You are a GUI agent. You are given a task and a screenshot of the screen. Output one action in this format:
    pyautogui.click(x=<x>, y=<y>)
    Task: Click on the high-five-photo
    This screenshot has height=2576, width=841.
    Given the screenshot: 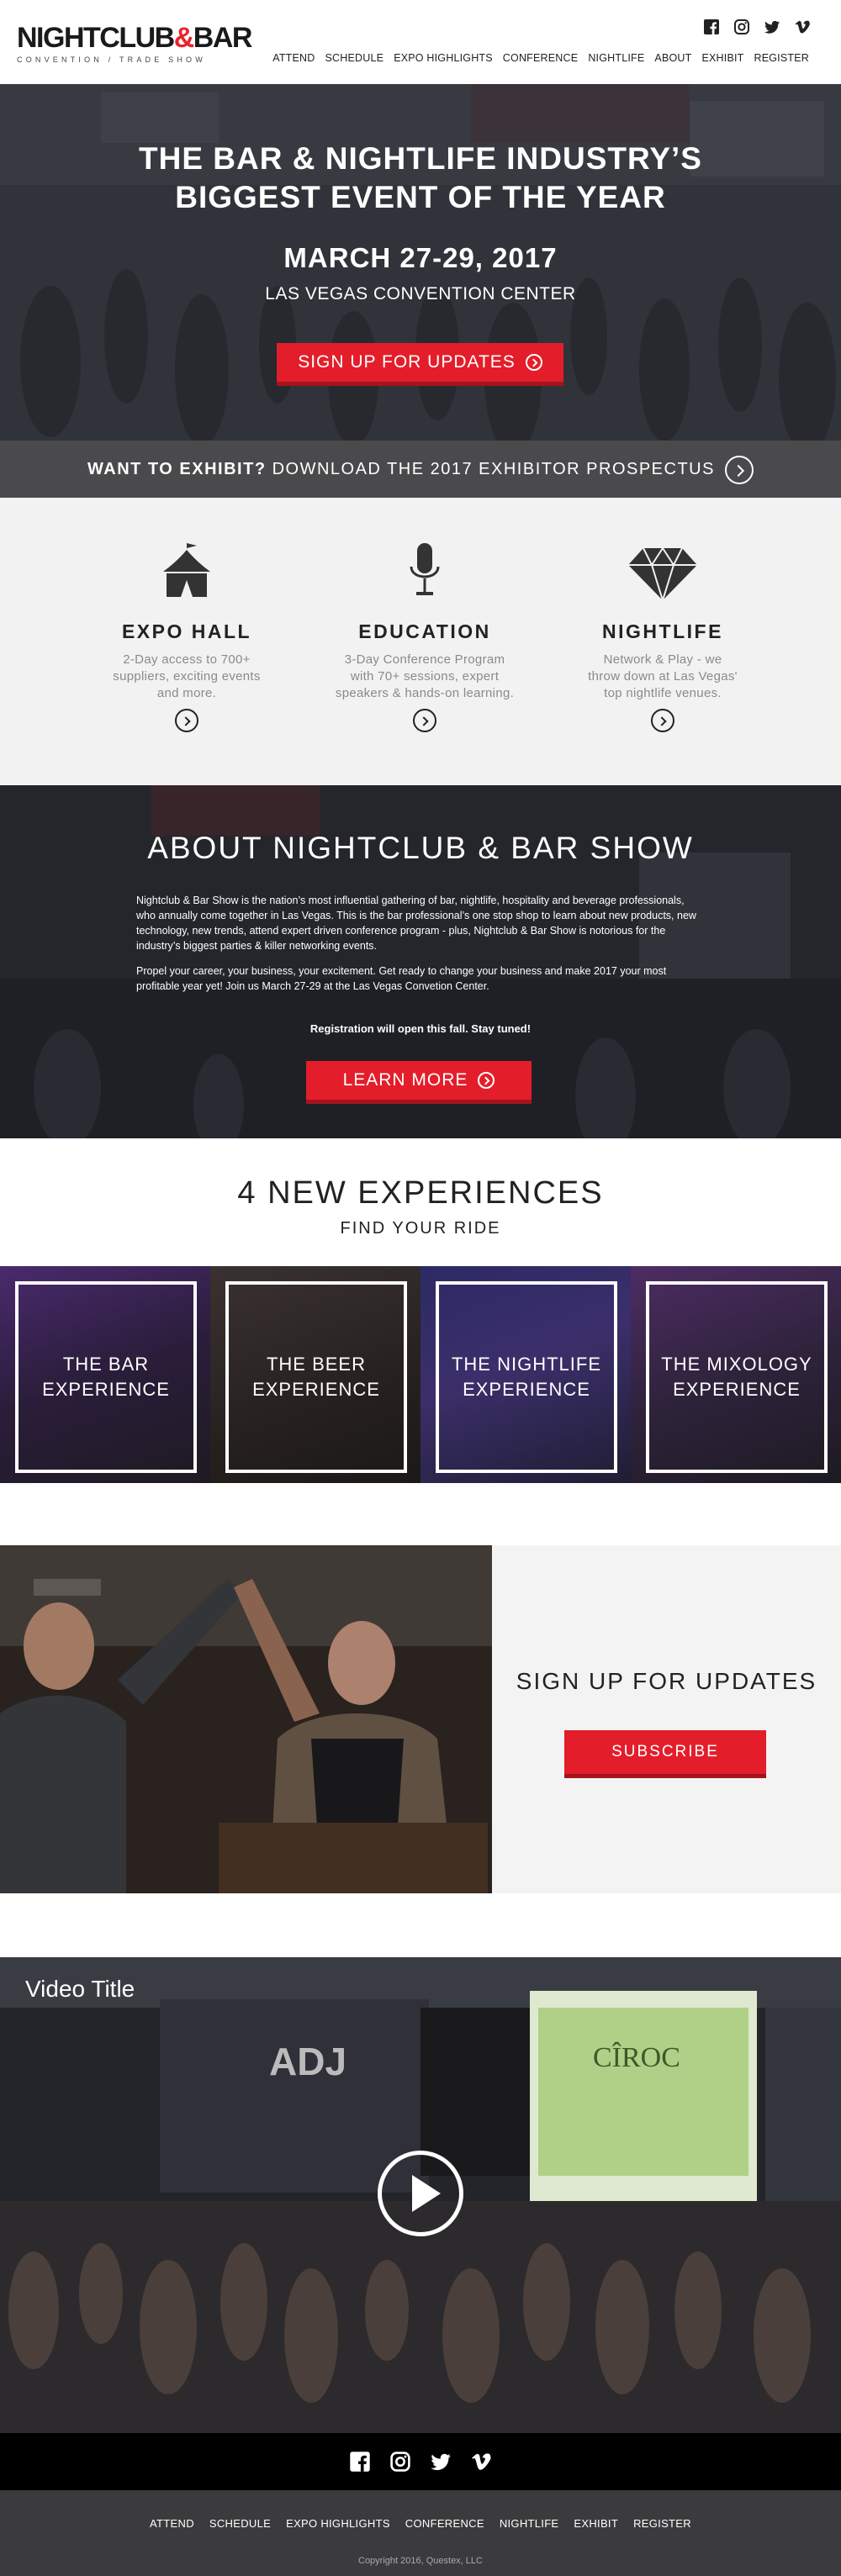 What is the action you would take?
    pyautogui.click(x=246, y=1719)
    